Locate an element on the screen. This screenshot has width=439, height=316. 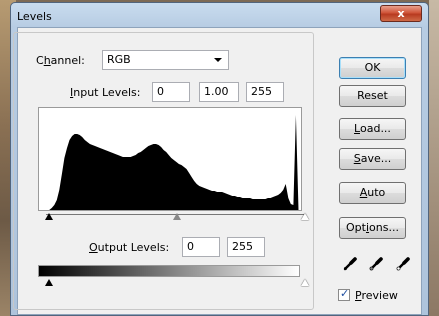
preview-checkbox: ✓ is located at coordinates (344, 294).